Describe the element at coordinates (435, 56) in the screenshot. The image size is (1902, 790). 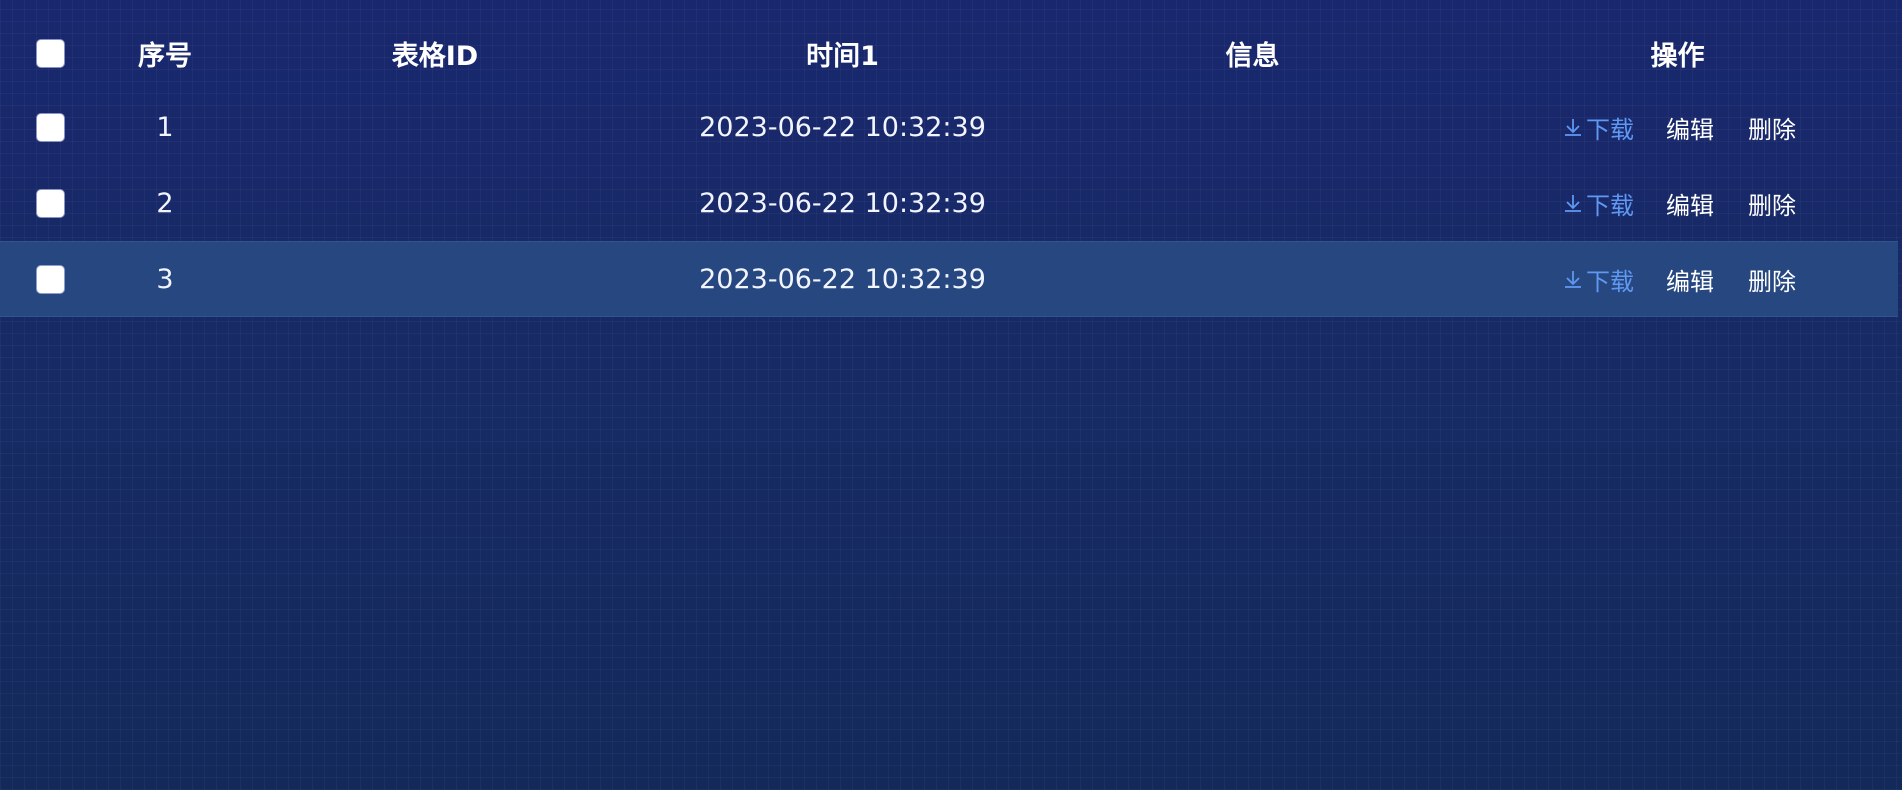
I see `column-header-table-id: 表格ID` at that location.